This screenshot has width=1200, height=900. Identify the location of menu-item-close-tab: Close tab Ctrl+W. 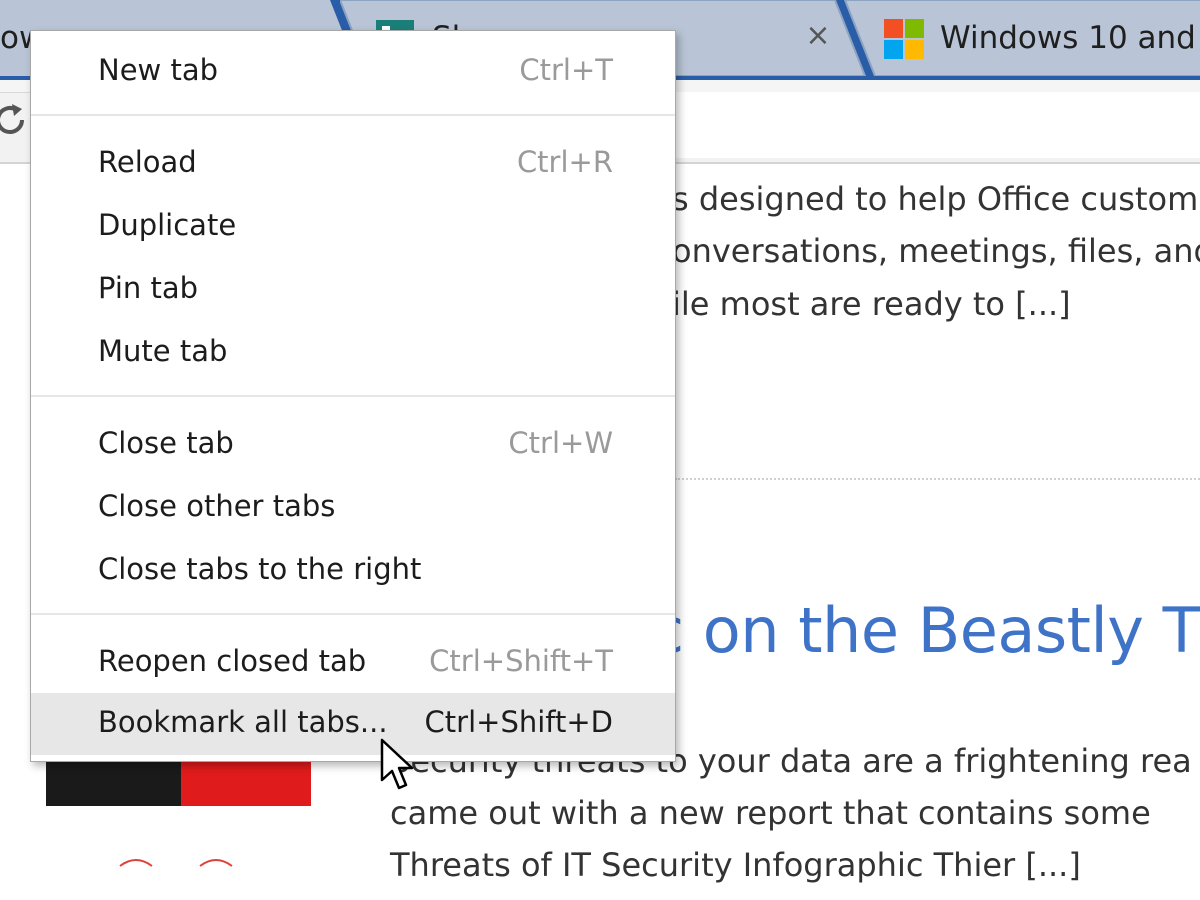
(353, 445).